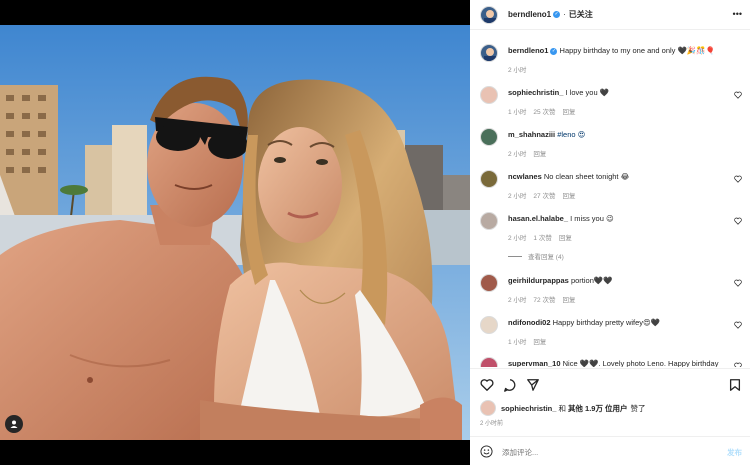  I want to click on liked-by-user: sophiechristin_, so click(528, 408).